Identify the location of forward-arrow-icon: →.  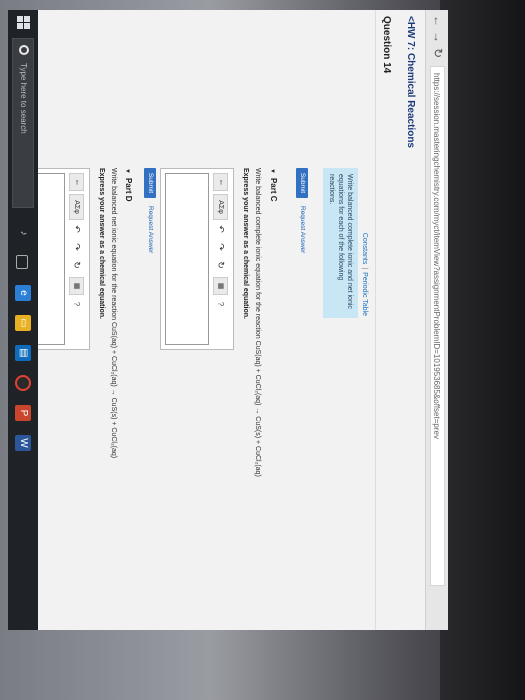
(438, 37).